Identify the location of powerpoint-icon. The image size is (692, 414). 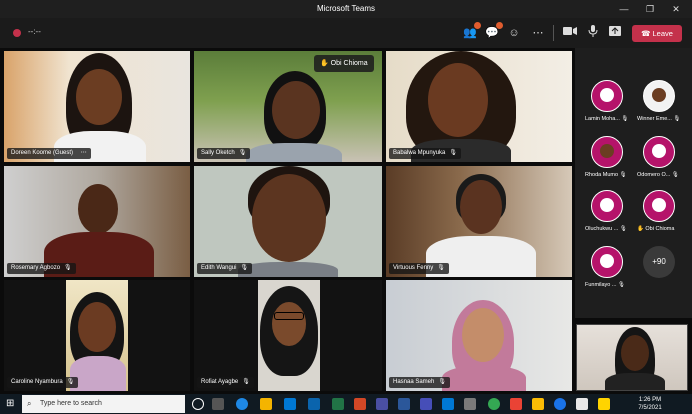
(360, 404).